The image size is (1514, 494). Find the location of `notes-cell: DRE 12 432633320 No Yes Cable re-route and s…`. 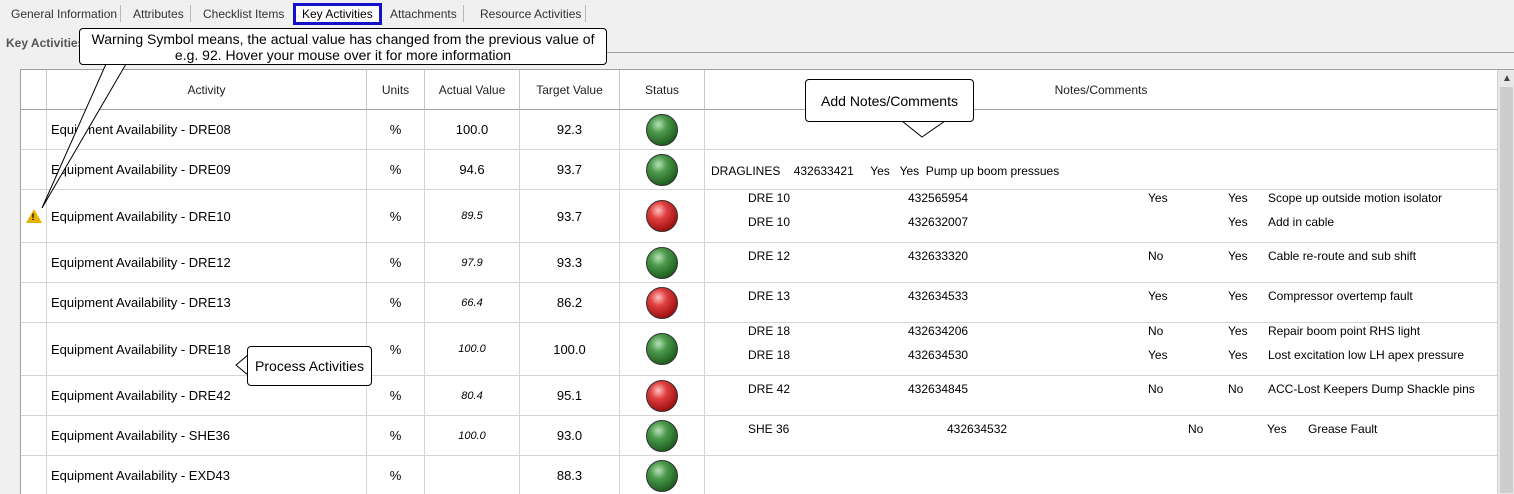

notes-cell: DRE 12 432633320 No Yes Cable re-route and s… is located at coordinates (1101, 262).